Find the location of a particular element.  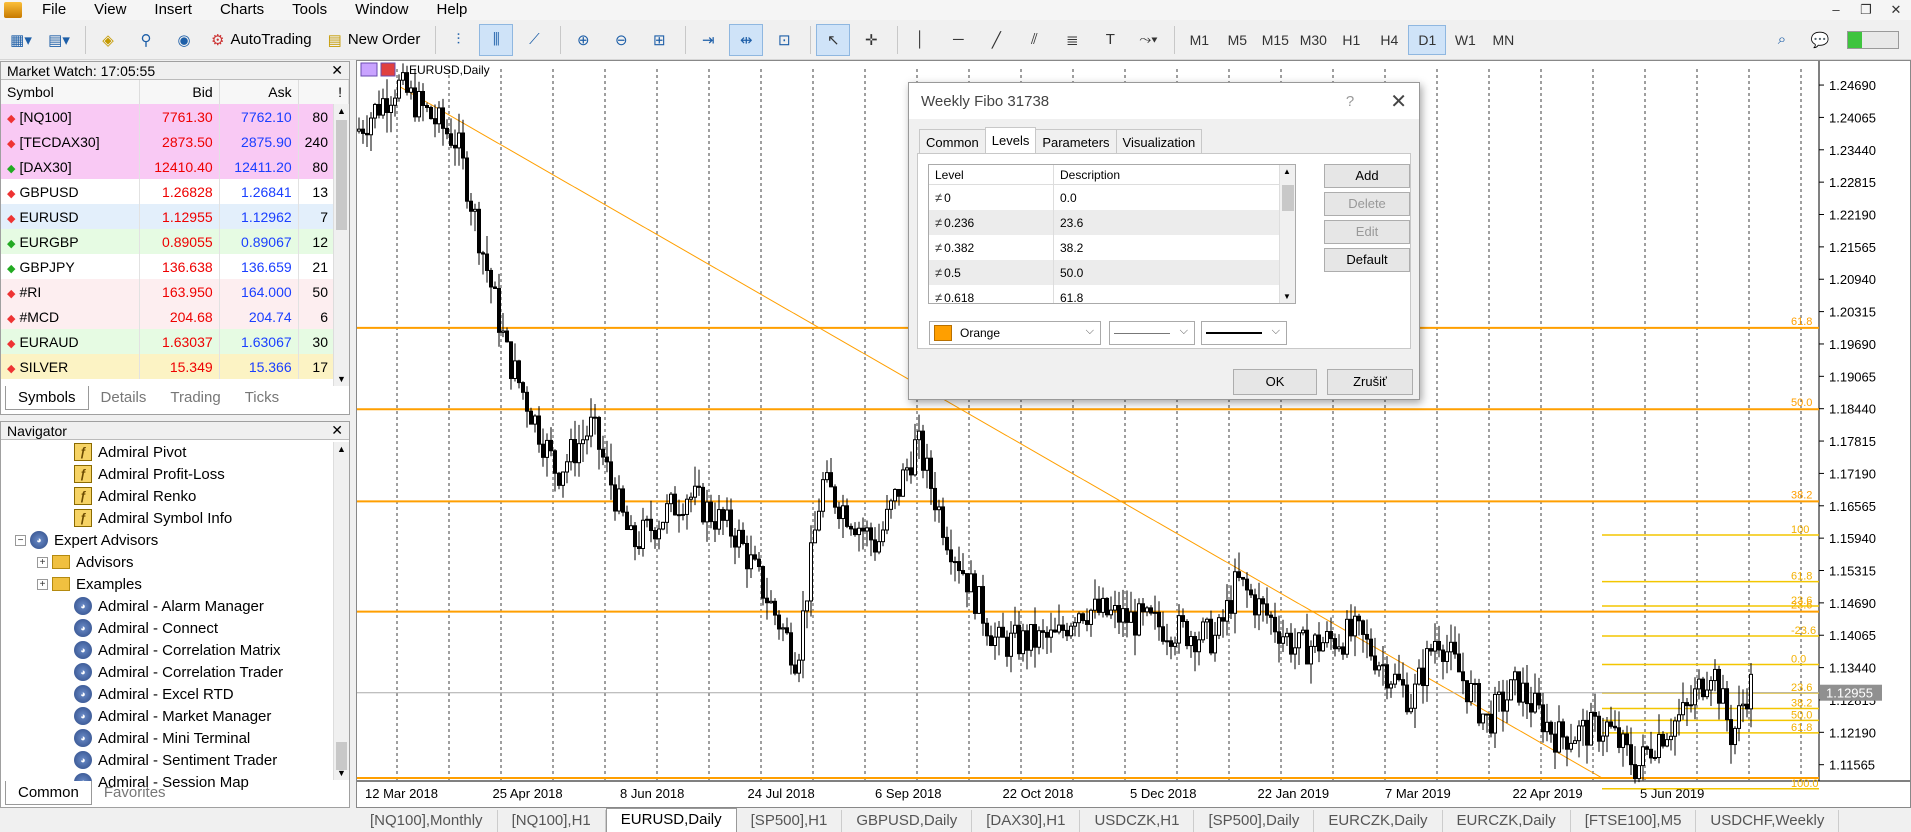

table-row: ◆ GBPUSD 1.26828 1.26841 13 is located at coordinates (175, 191).